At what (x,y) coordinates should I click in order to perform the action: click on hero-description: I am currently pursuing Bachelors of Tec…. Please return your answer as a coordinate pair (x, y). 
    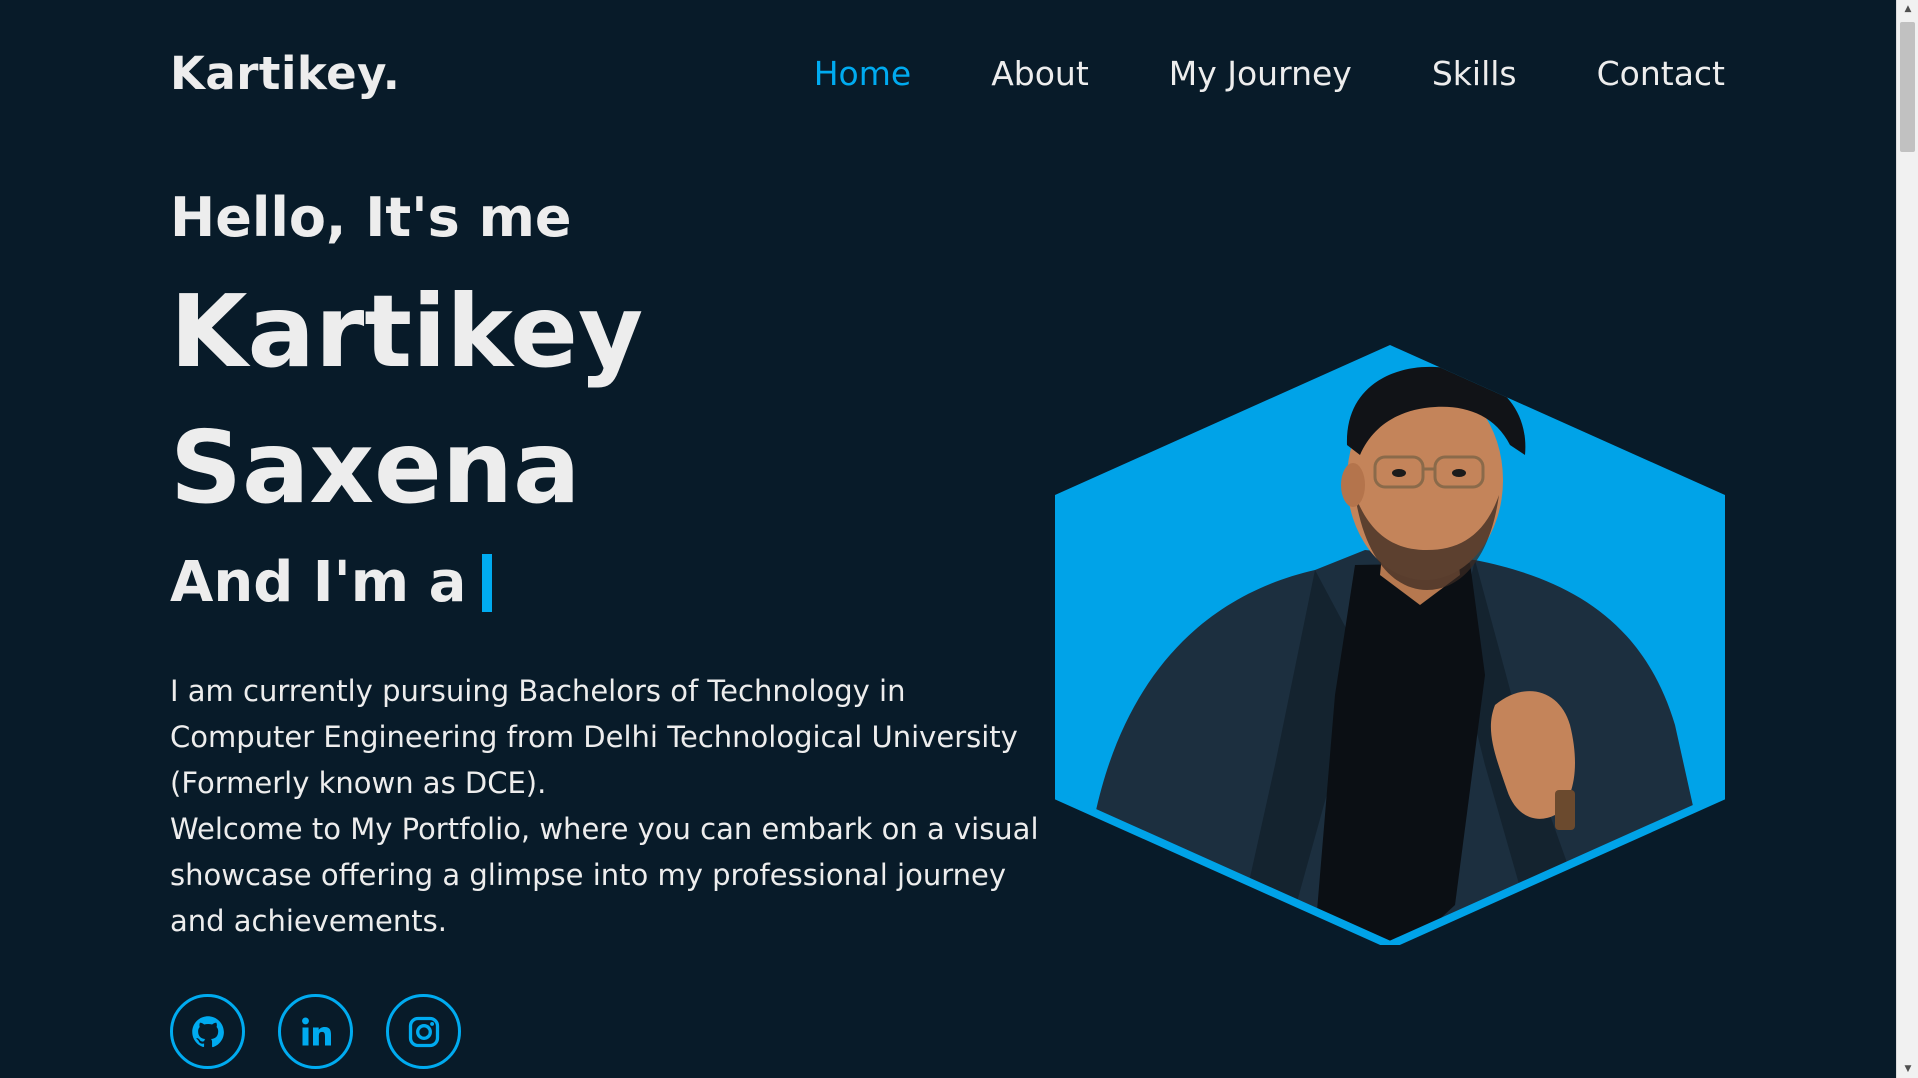
    Looking at the image, I should click on (610, 806).